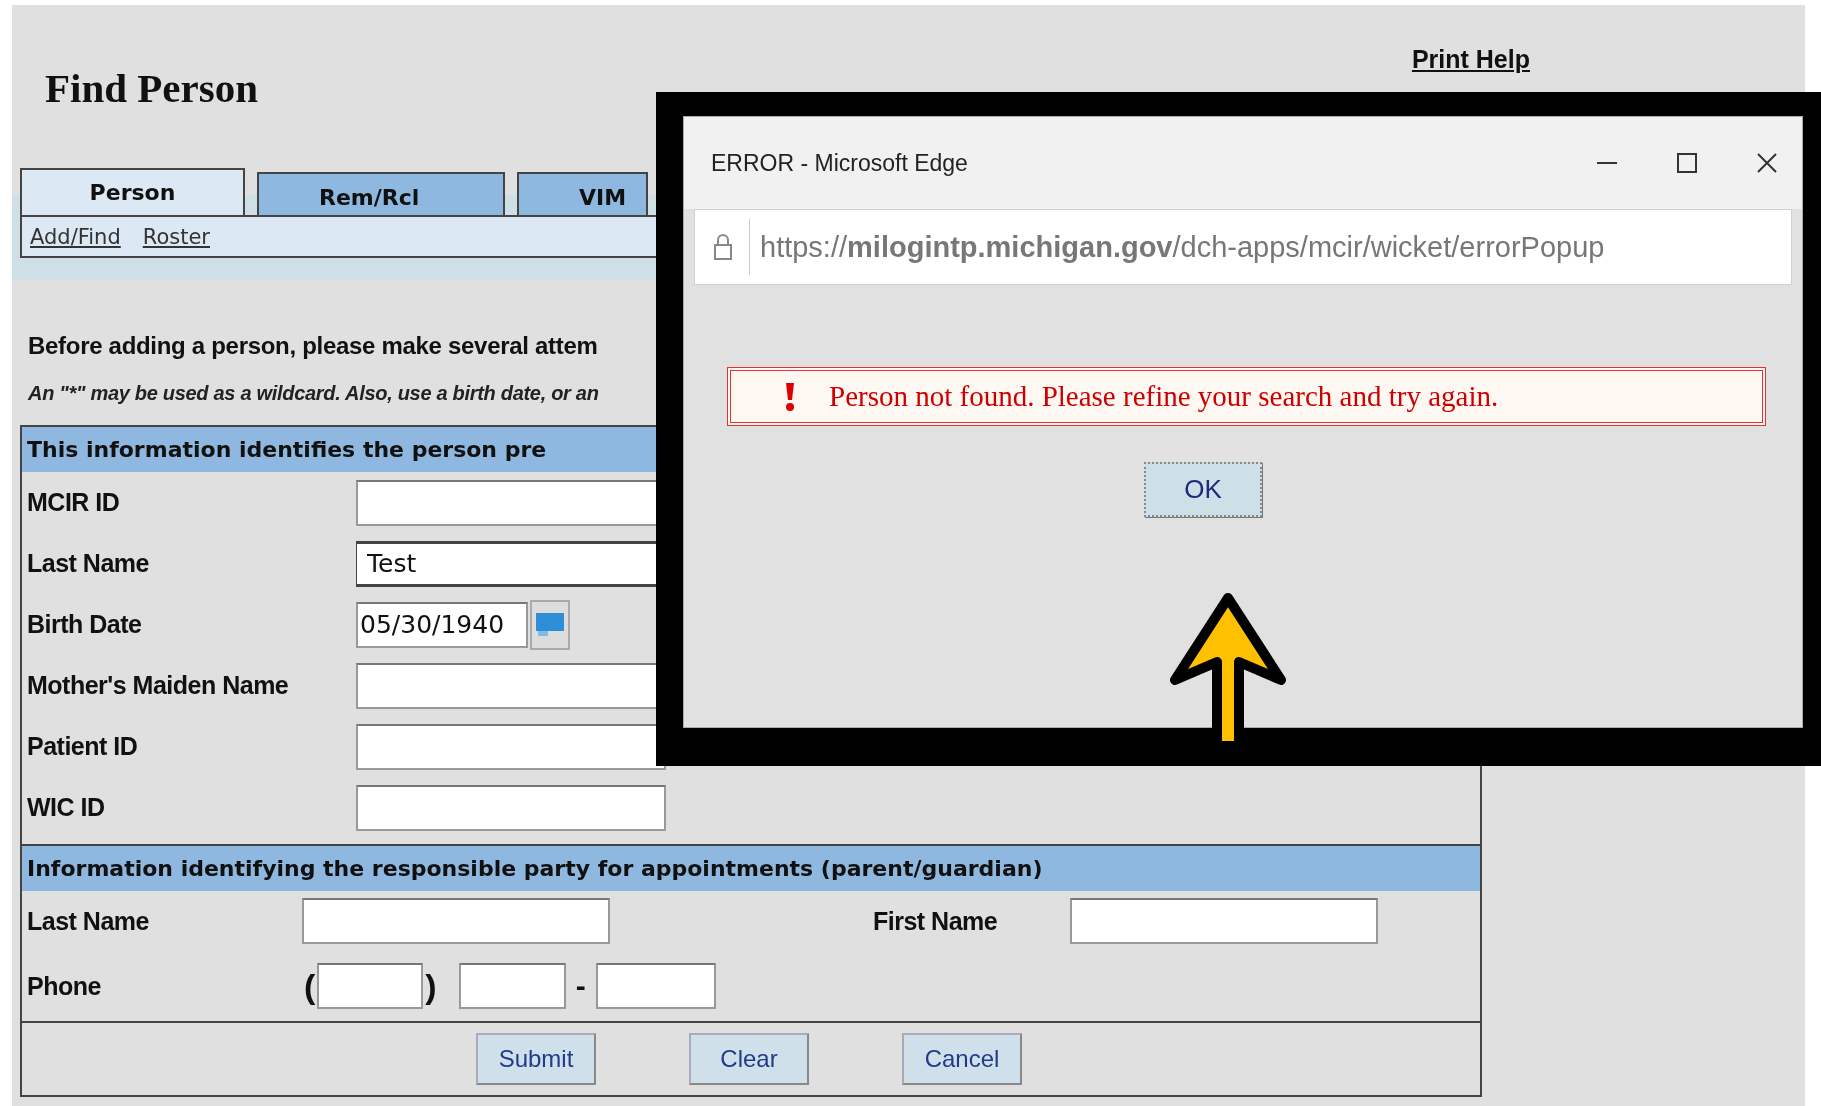 This screenshot has width=1821, height=1106. Describe the element at coordinates (74, 502) in the screenshot. I see `field-label: MCIR ID` at that location.